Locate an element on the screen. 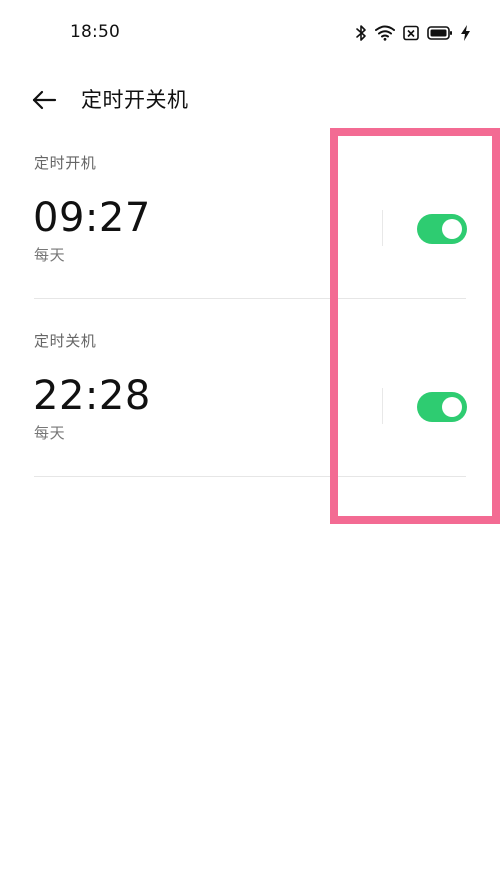 The height and width of the screenshot is (888, 500). wifi-icon is located at coordinates (385, 33).